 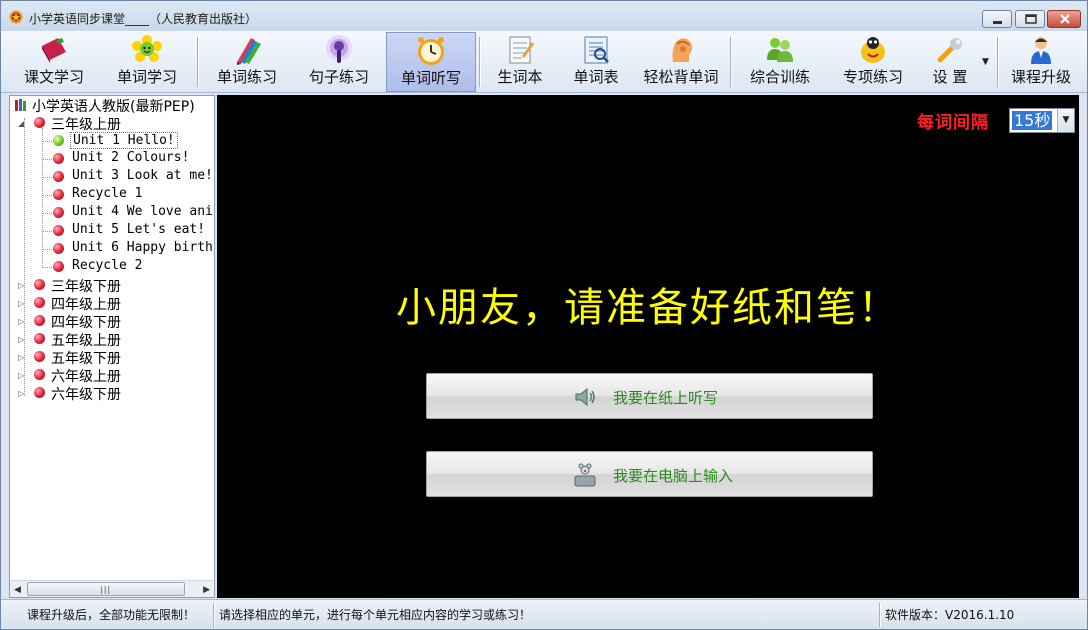 What do you see at coordinates (1065, 120) in the screenshot?
I see `chevron-down-icon: ▼` at bounding box center [1065, 120].